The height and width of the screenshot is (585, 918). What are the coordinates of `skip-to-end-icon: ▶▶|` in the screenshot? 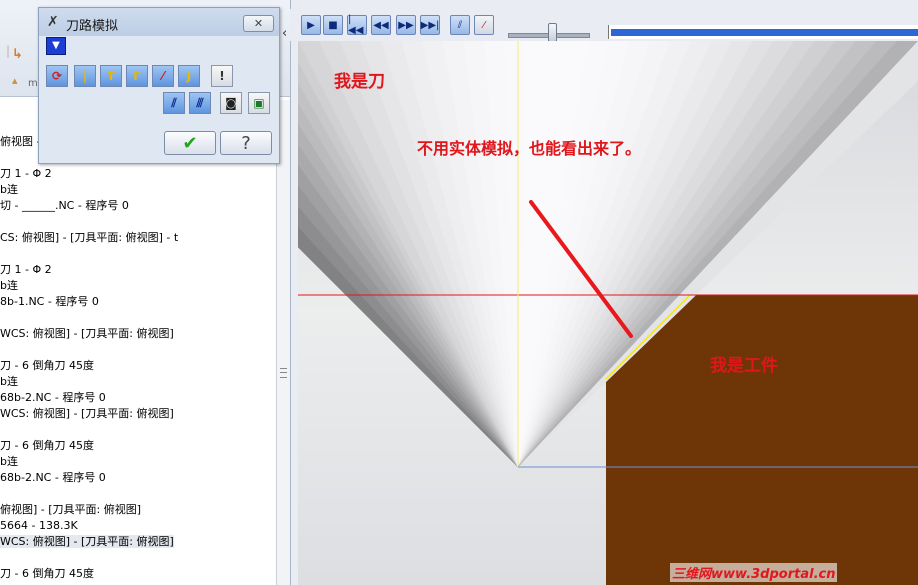 It's located at (430, 25).